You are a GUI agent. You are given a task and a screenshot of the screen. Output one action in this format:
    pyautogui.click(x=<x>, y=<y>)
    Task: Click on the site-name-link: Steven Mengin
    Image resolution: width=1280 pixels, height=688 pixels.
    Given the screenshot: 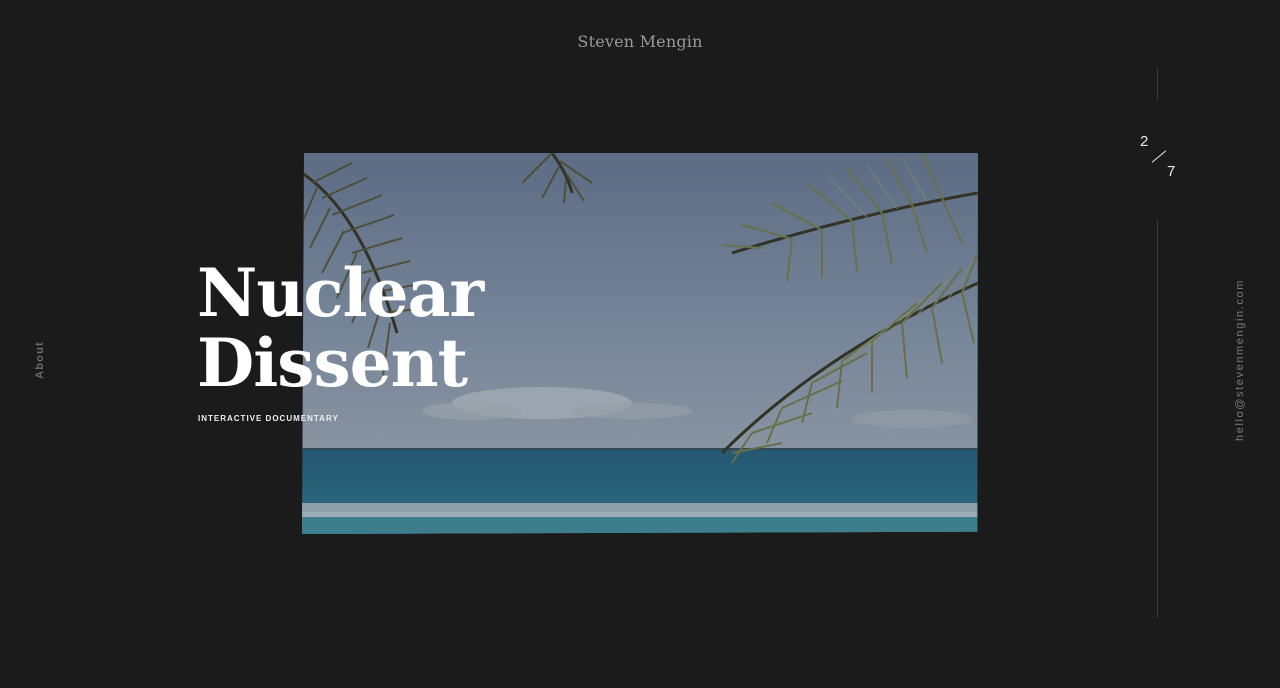 What is the action you would take?
    pyautogui.click(x=640, y=41)
    